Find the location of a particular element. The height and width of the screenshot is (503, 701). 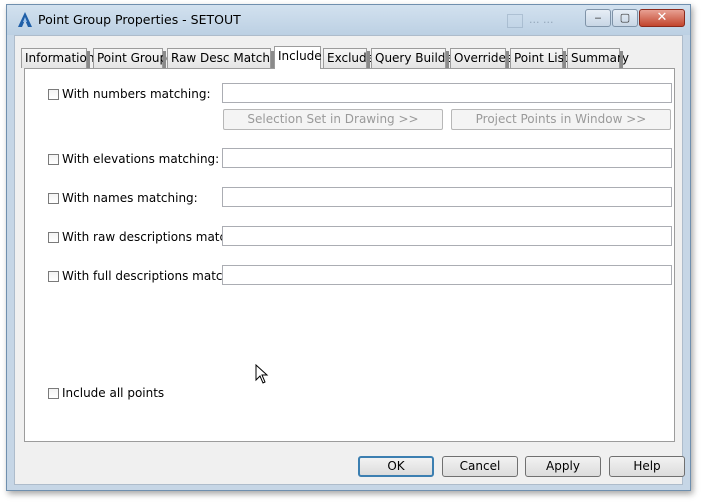

tab-label: Overrides is located at coordinates (483, 58).